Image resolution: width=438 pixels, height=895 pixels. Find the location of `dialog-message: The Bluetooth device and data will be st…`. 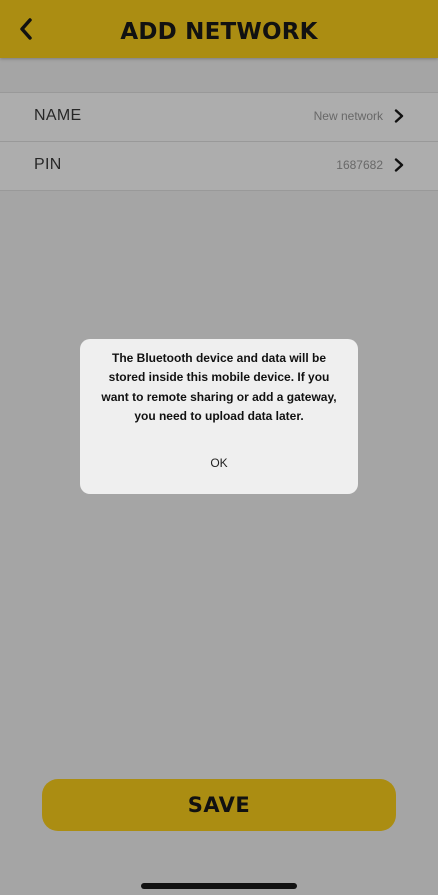

dialog-message: The Bluetooth device and data will be st… is located at coordinates (219, 387).